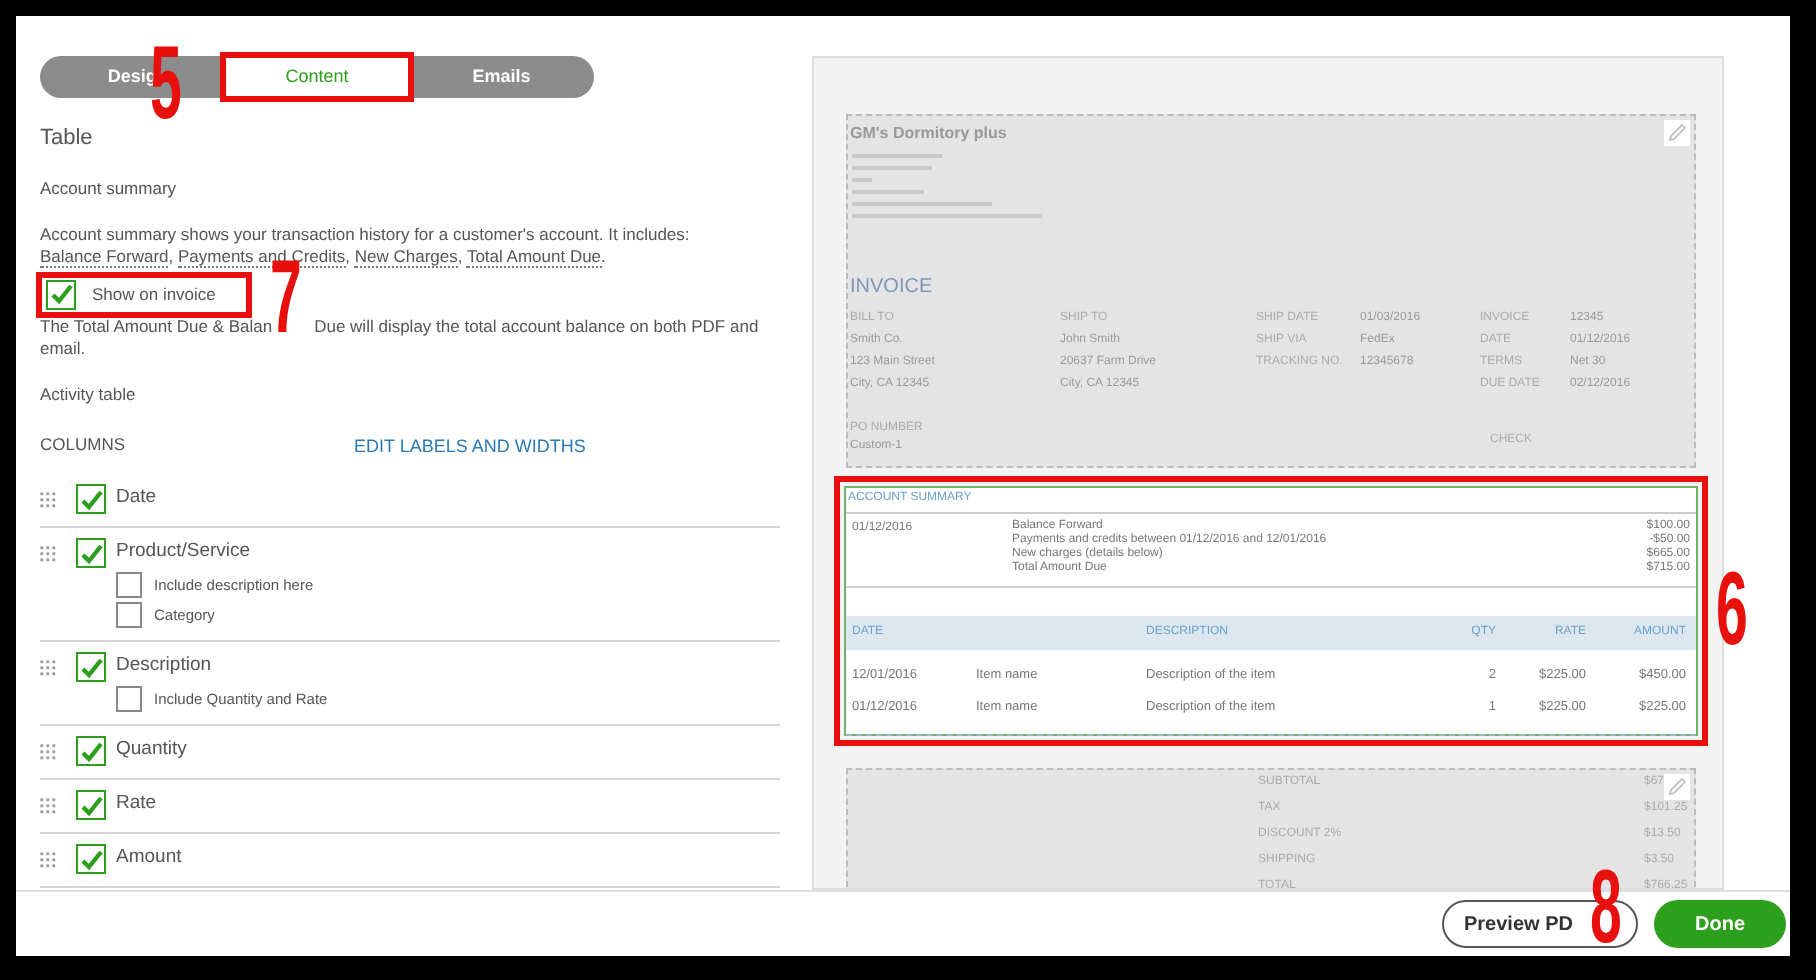  I want to click on column-label: Quantity, so click(151, 750).